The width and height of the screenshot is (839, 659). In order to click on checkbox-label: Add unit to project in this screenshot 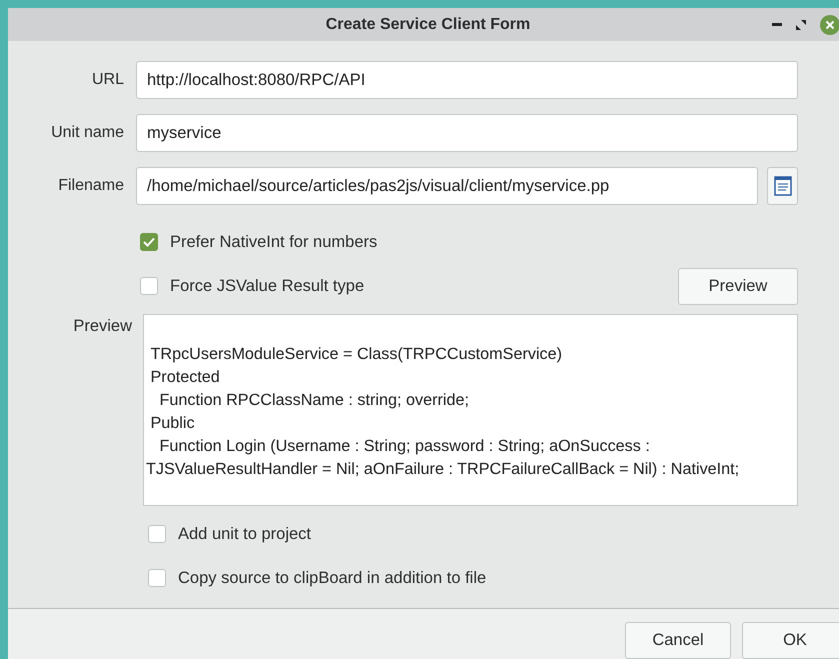, I will do `click(244, 534)`.